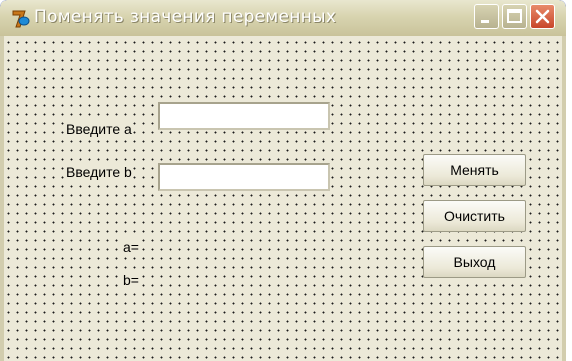  I want to click on swap-button: Менять, so click(474, 170).